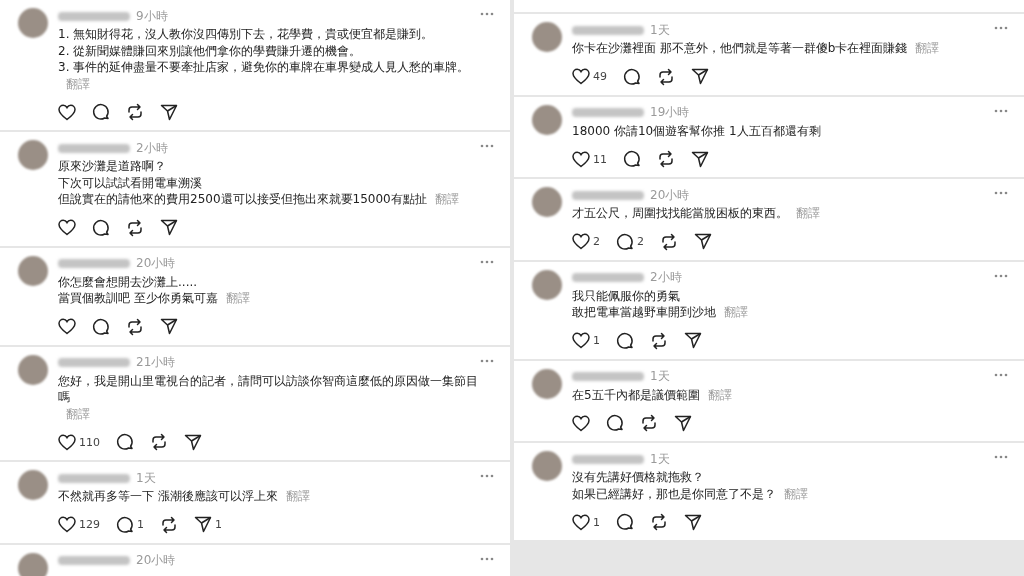 The width and height of the screenshot is (1024, 576). I want to click on like-count: 129, so click(89, 524).